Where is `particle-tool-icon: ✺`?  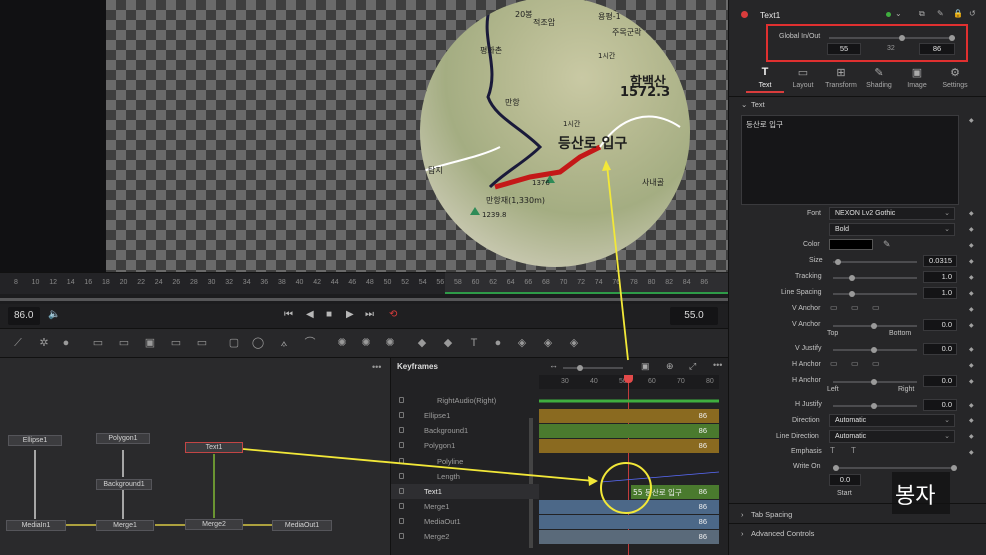
particle-tool-icon: ✺ is located at coordinates (366, 343).